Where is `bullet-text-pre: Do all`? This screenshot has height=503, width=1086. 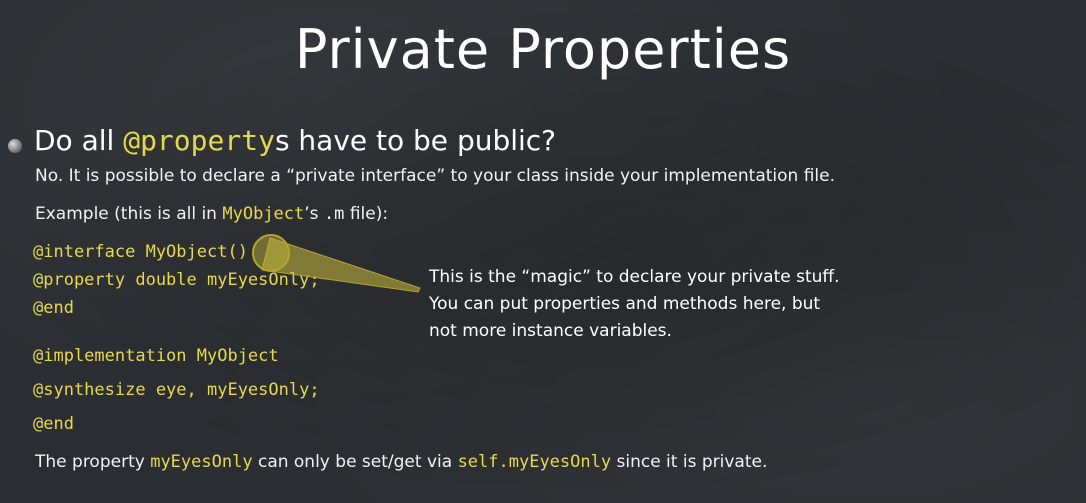 bullet-text-pre: Do all is located at coordinates (79, 140).